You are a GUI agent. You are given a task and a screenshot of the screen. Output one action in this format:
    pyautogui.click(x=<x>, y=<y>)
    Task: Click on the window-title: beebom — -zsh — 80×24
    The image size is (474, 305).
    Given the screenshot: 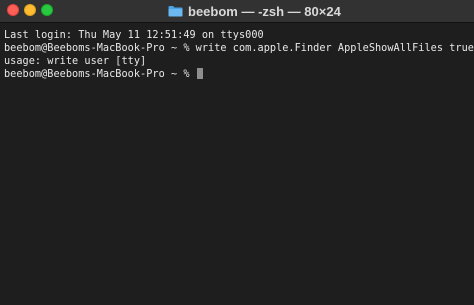 What is the action you would take?
    pyautogui.click(x=254, y=11)
    